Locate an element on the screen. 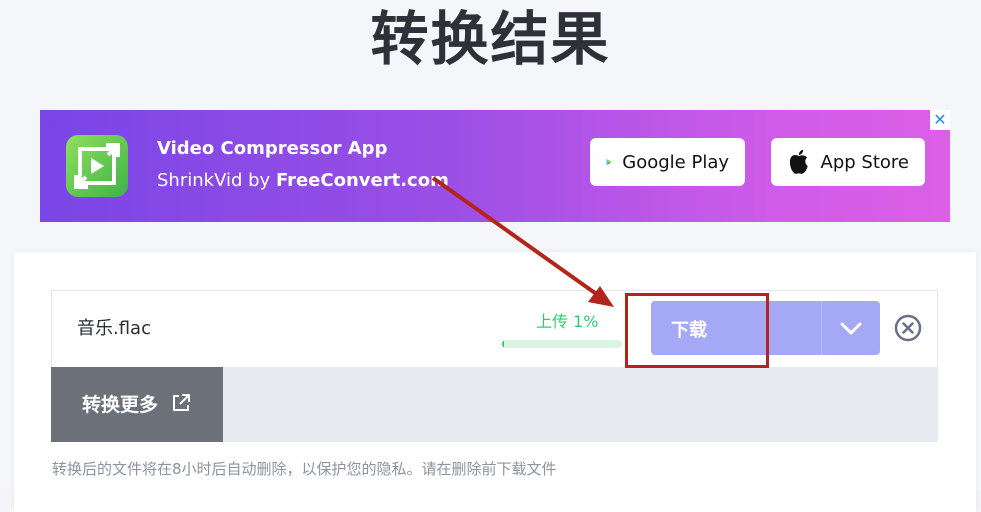  upload-progress-fill is located at coordinates (503, 344).